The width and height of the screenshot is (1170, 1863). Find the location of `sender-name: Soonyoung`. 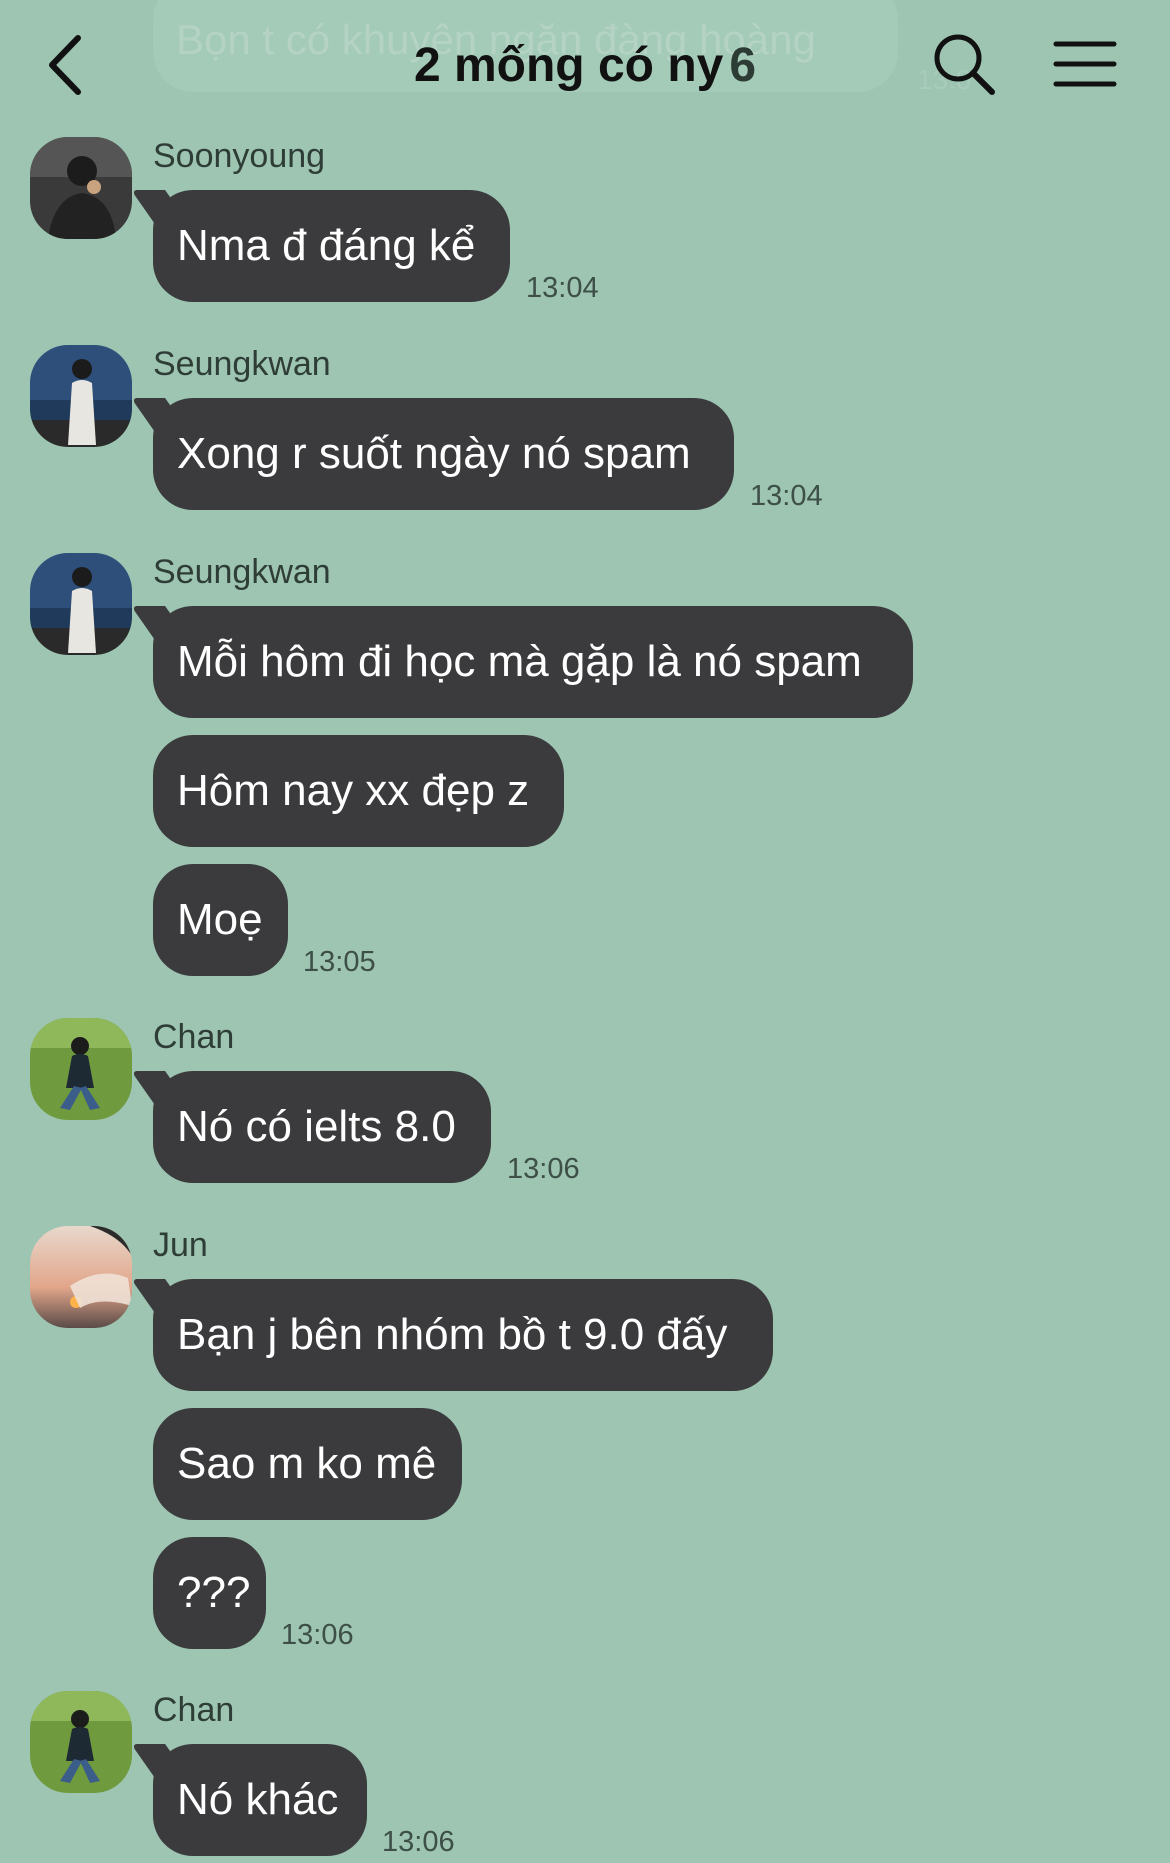

sender-name: Soonyoung is located at coordinates (239, 156).